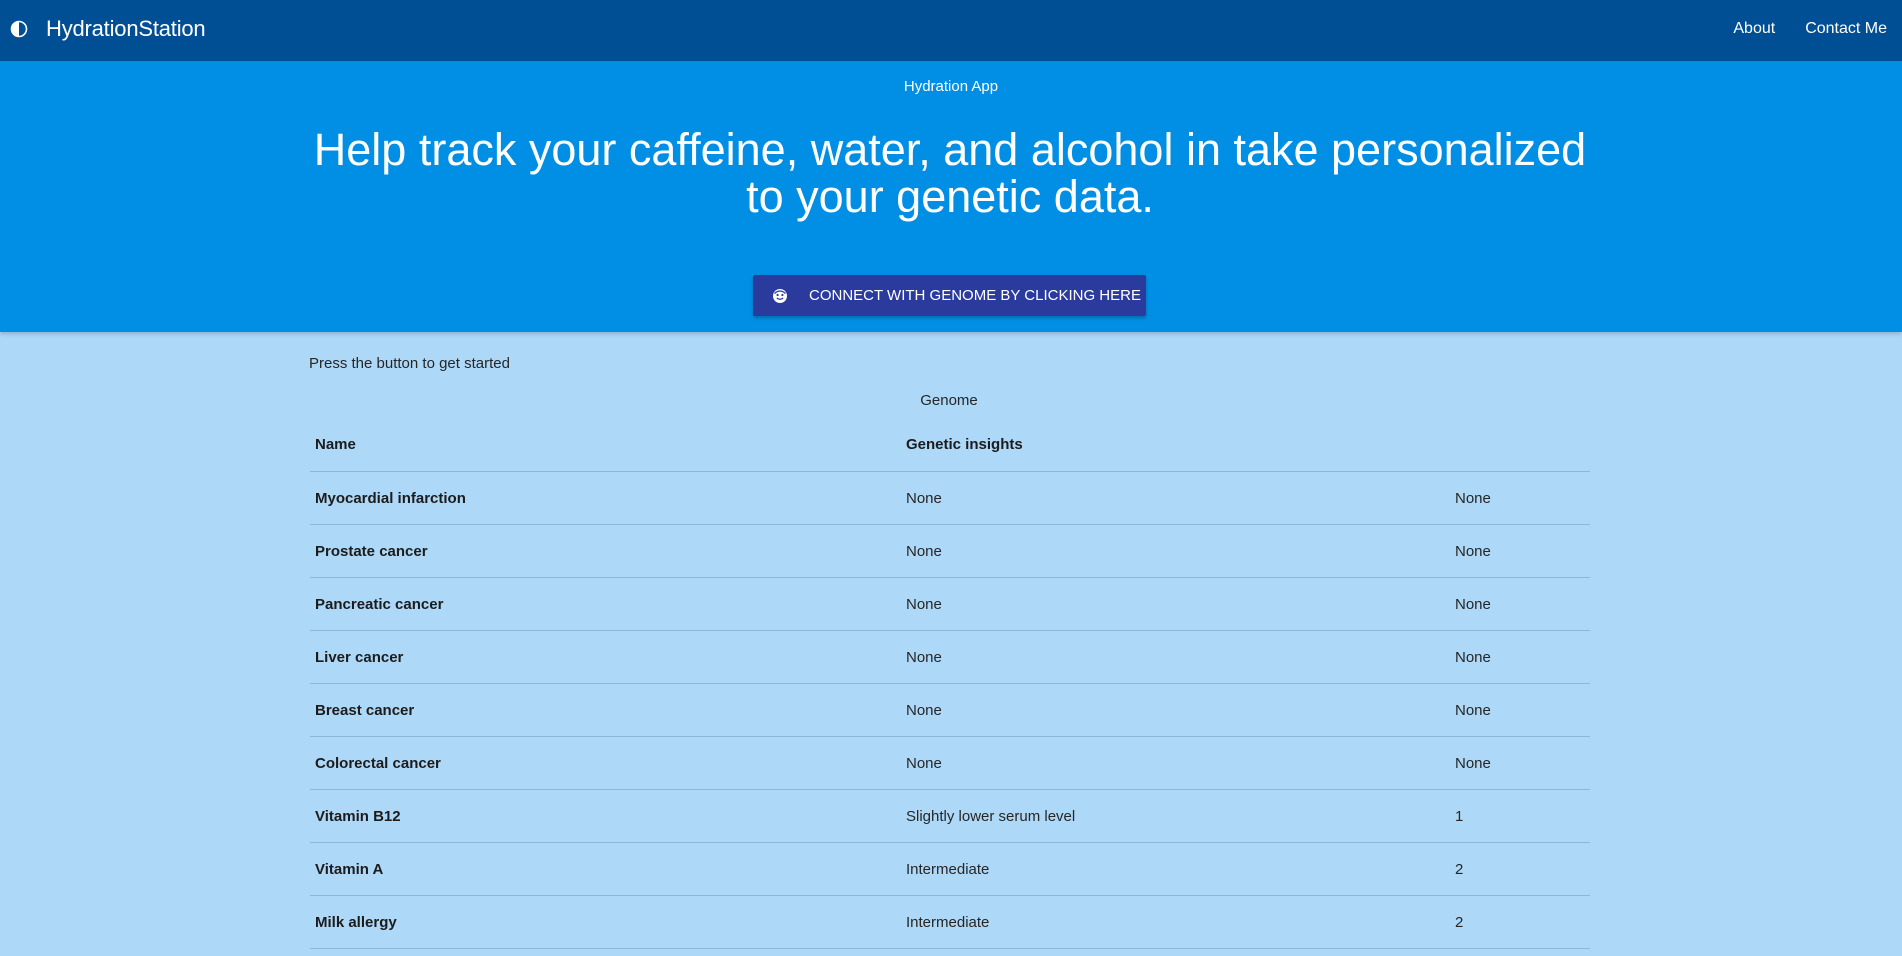 The image size is (1902, 956). I want to click on table-row: Myocardial infarction None None, so click(950, 498).